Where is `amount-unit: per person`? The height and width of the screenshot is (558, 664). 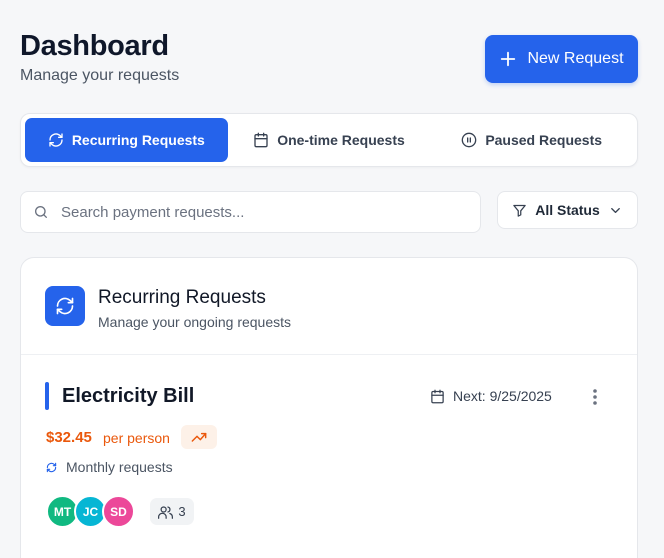
amount-unit: per person is located at coordinates (136, 438).